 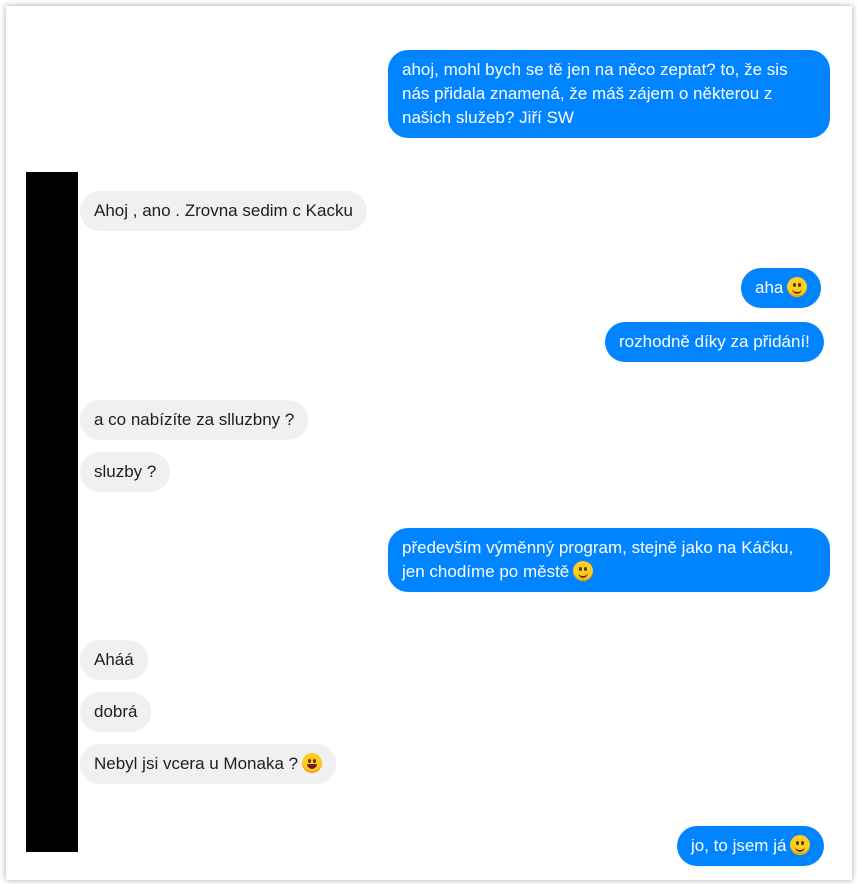 I want to click on message-bubble-incoming: a co nabízíte za slluzbny ?, so click(x=194, y=420).